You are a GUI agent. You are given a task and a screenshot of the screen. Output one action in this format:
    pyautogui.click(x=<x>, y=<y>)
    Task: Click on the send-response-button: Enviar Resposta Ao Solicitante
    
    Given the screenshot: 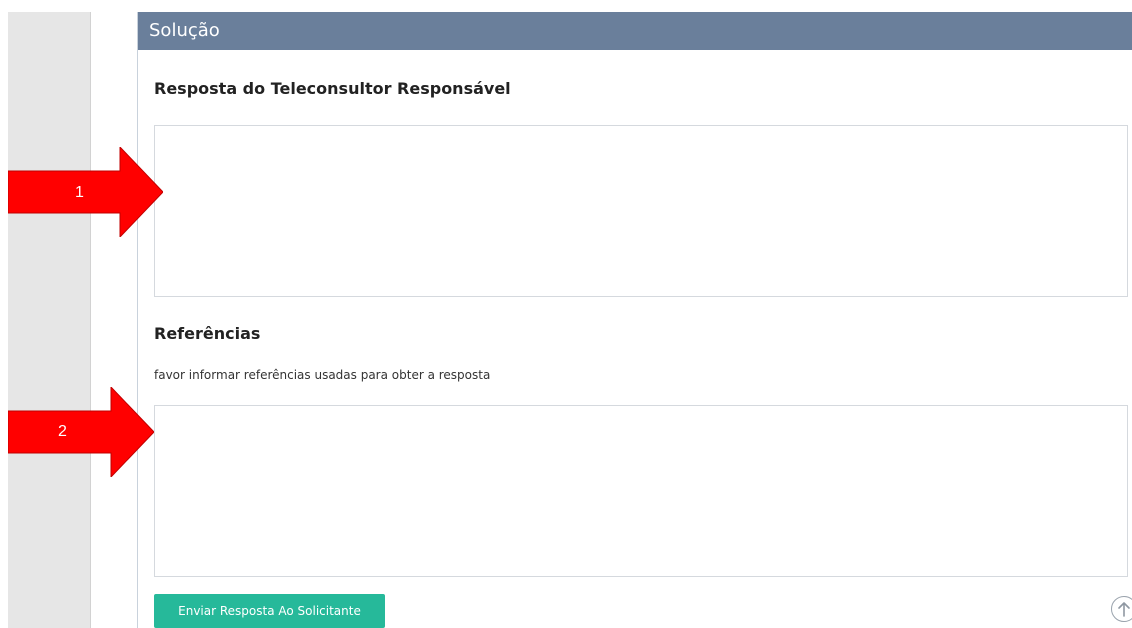 What is the action you would take?
    pyautogui.click(x=269, y=611)
    